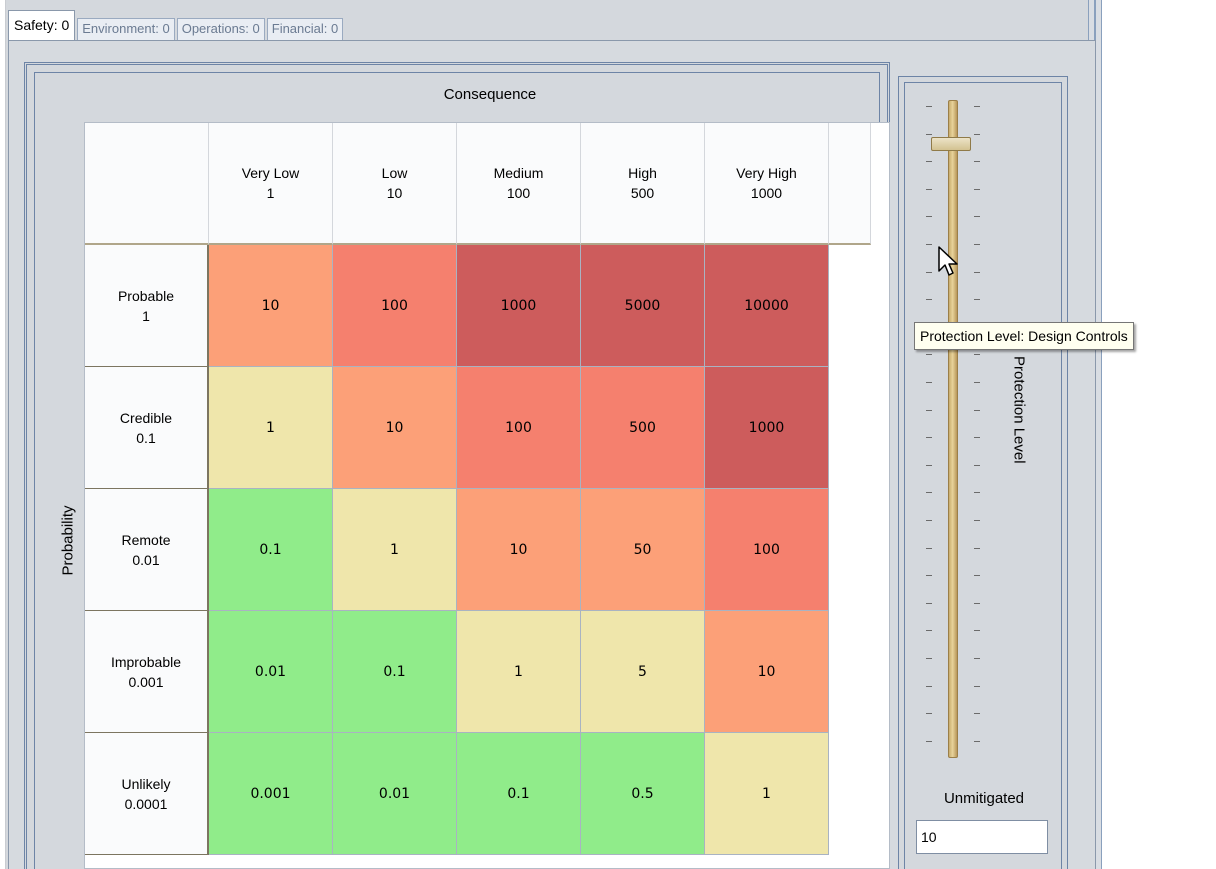 The width and height of the screenshot is (1216, 869). Describe the element at coordinates (271, 184) in the screenshot. I see `consequence-header: Very Low 1` at that location.